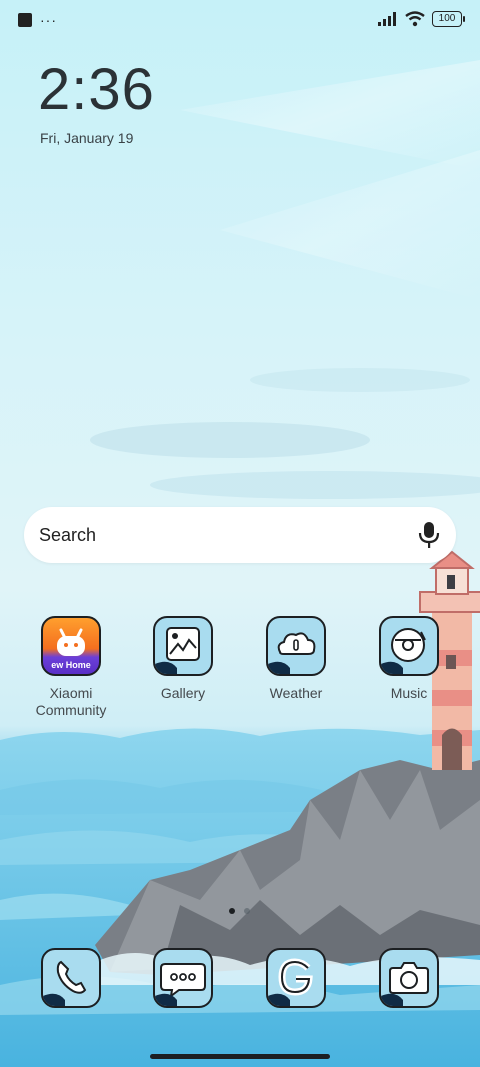  I want to click on messages-icon, so click(183, 978).